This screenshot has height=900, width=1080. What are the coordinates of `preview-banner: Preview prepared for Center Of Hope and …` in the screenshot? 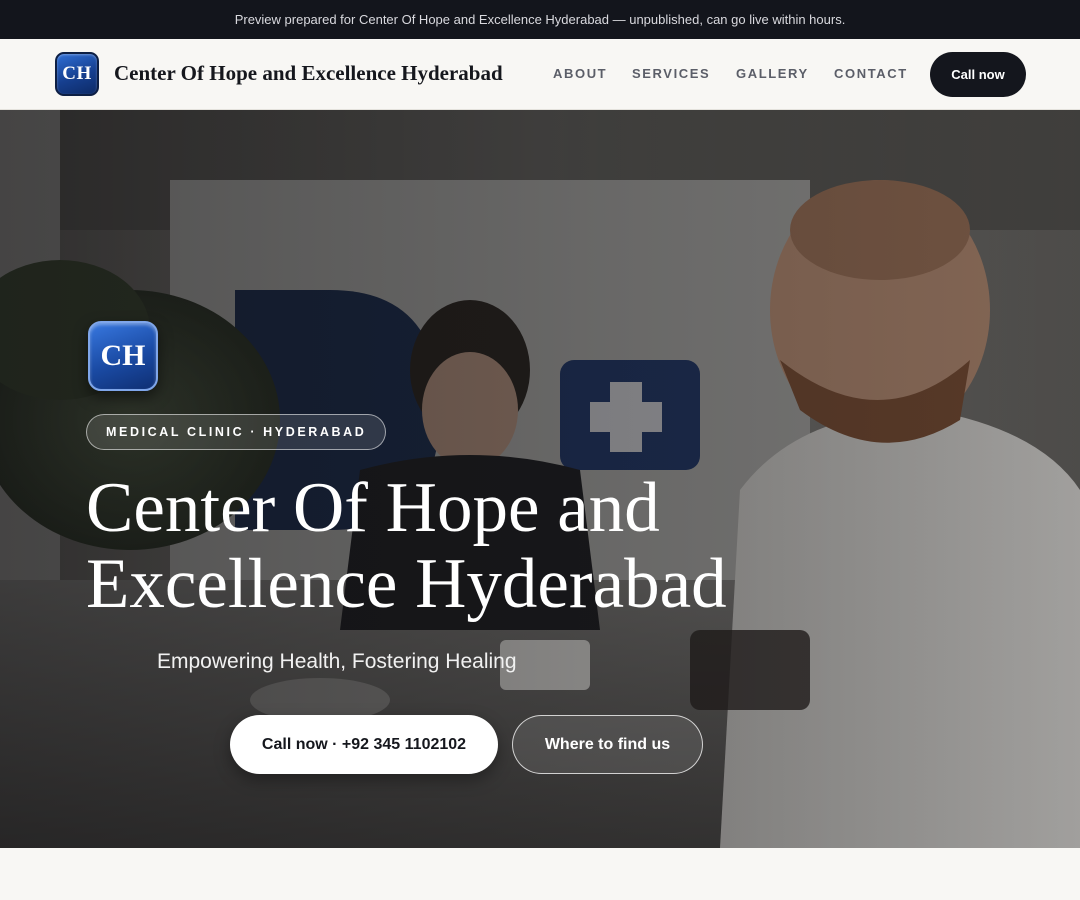 It's located at (540, 19).